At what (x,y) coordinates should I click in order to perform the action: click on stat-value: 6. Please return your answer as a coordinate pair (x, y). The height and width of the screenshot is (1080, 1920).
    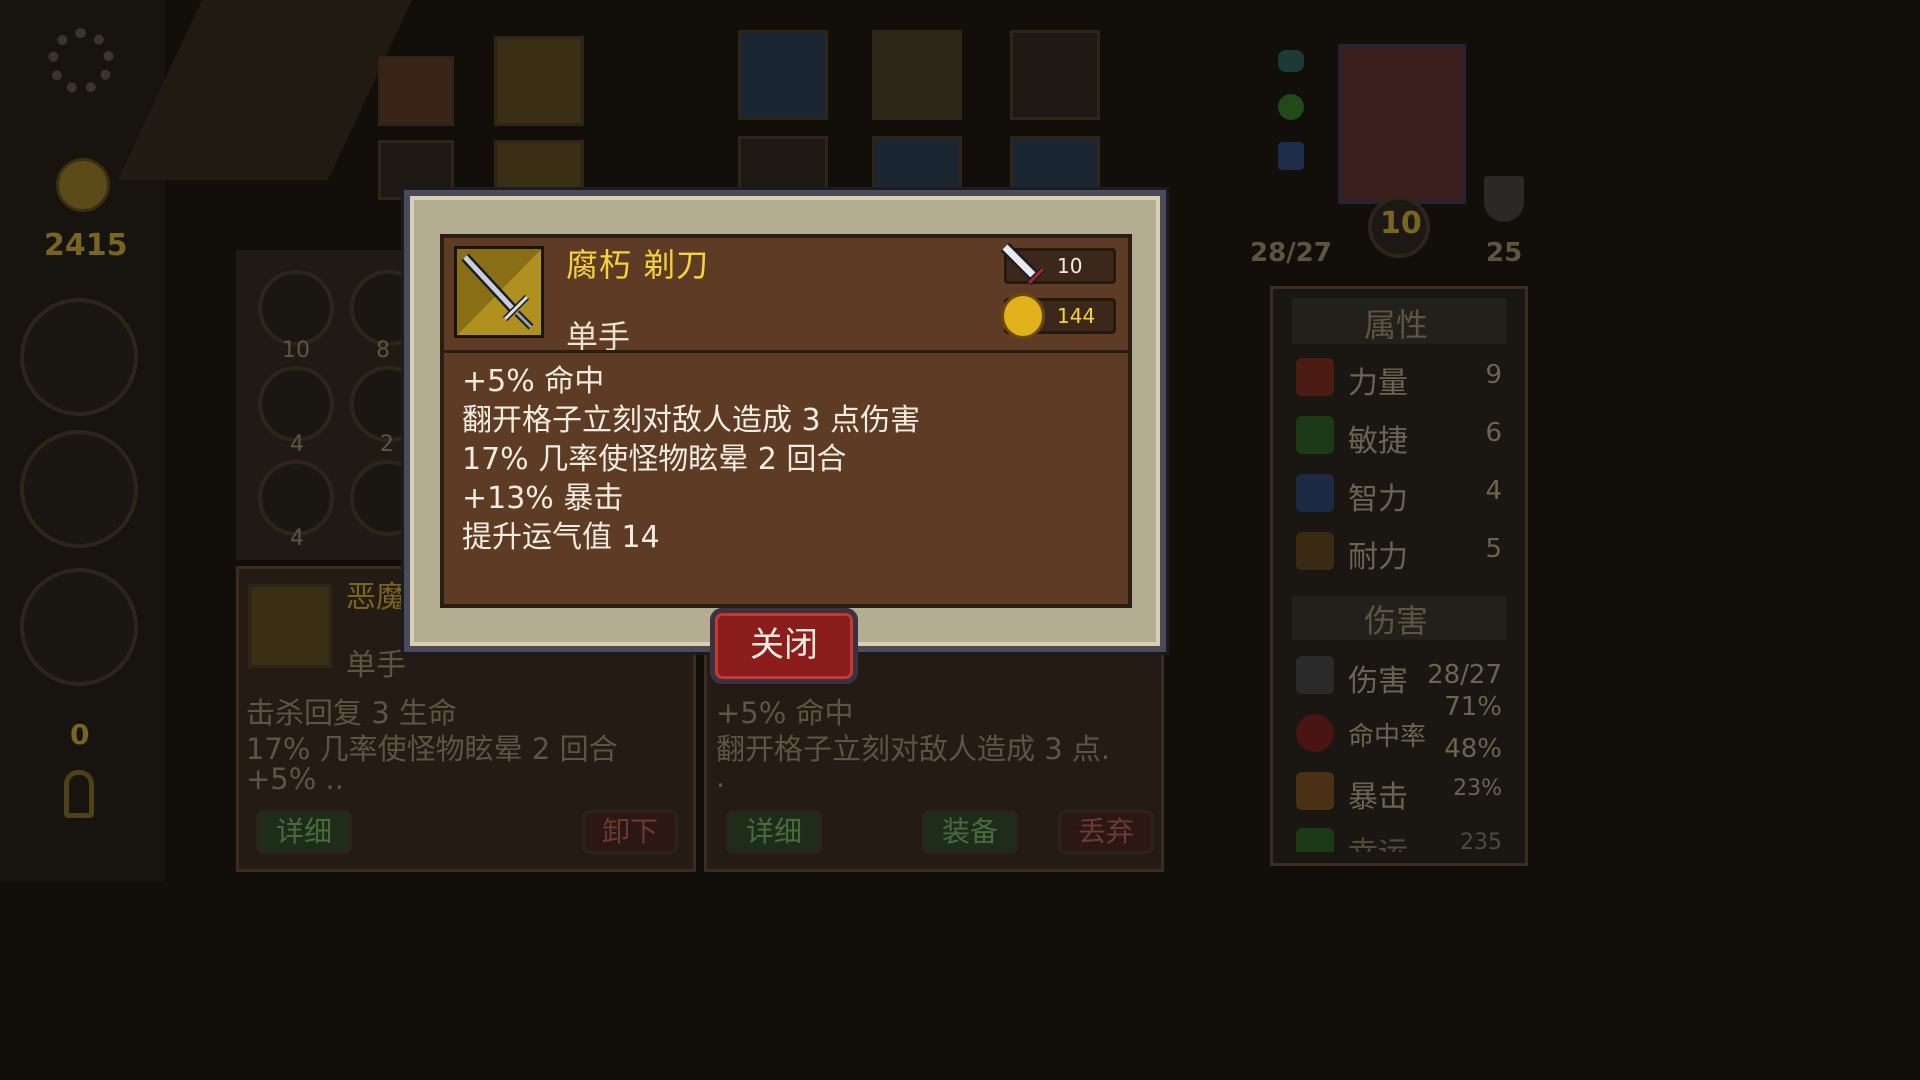
    Looking at the image, I should click on (1493, 433).